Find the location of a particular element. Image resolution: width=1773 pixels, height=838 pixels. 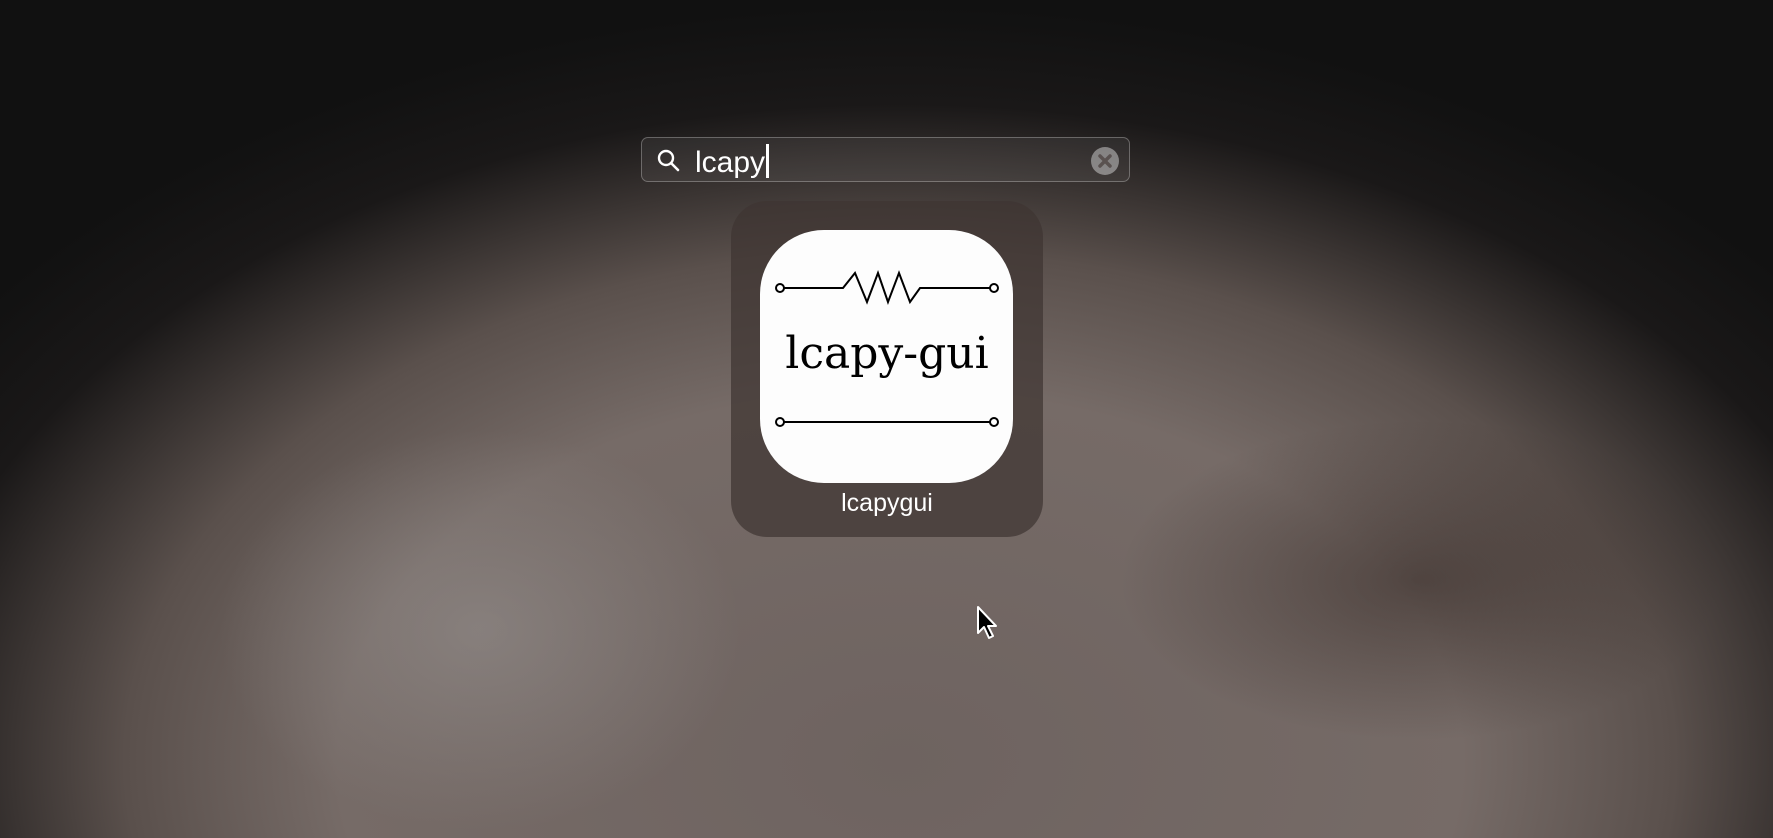

search-input: lcapy is located at coordinates (732, 161).